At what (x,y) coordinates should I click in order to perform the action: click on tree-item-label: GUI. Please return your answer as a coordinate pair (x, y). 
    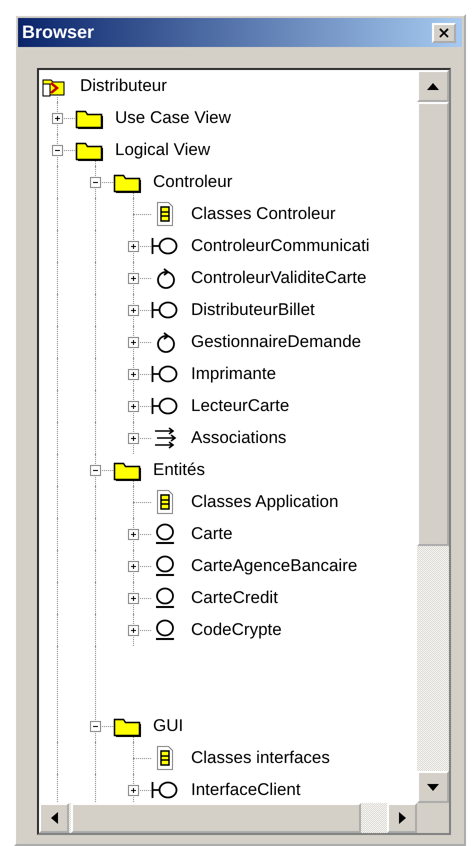
    Looking at the image, I should click on (168, 726).